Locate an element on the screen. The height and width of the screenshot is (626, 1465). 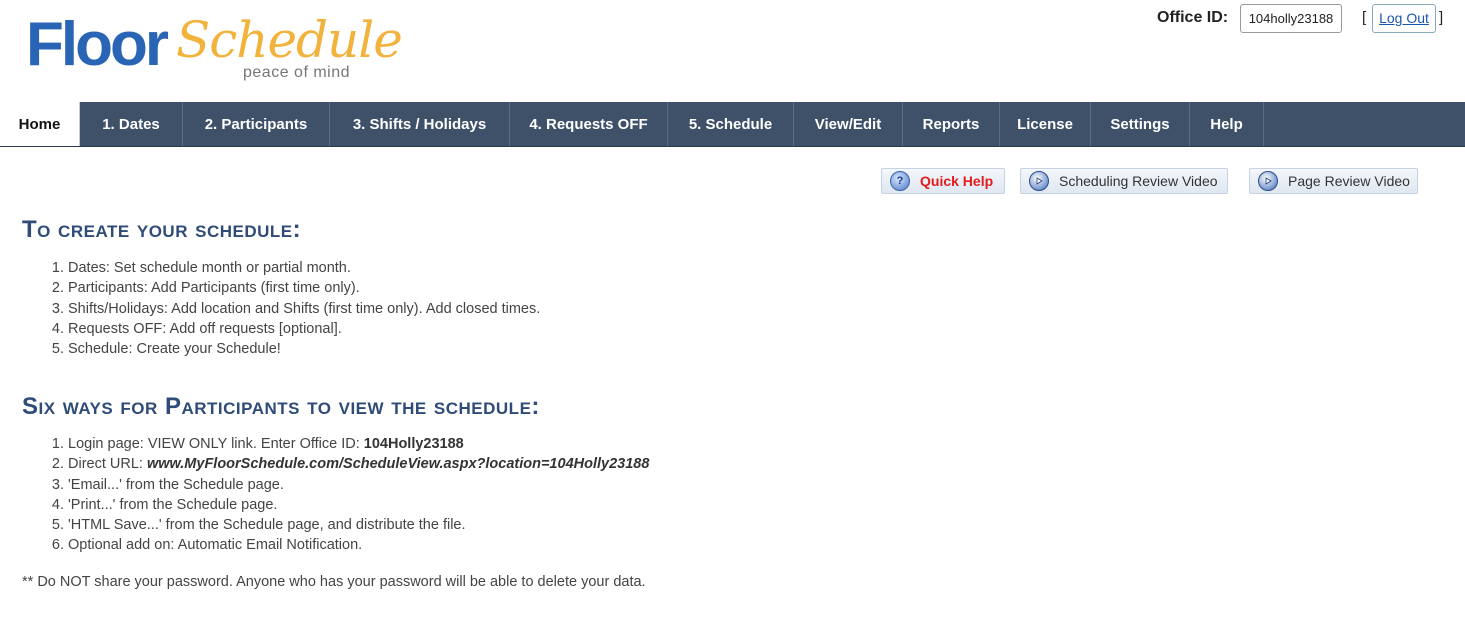
office-id-field: 104holly23188 is located at coordinates (1291, 18).